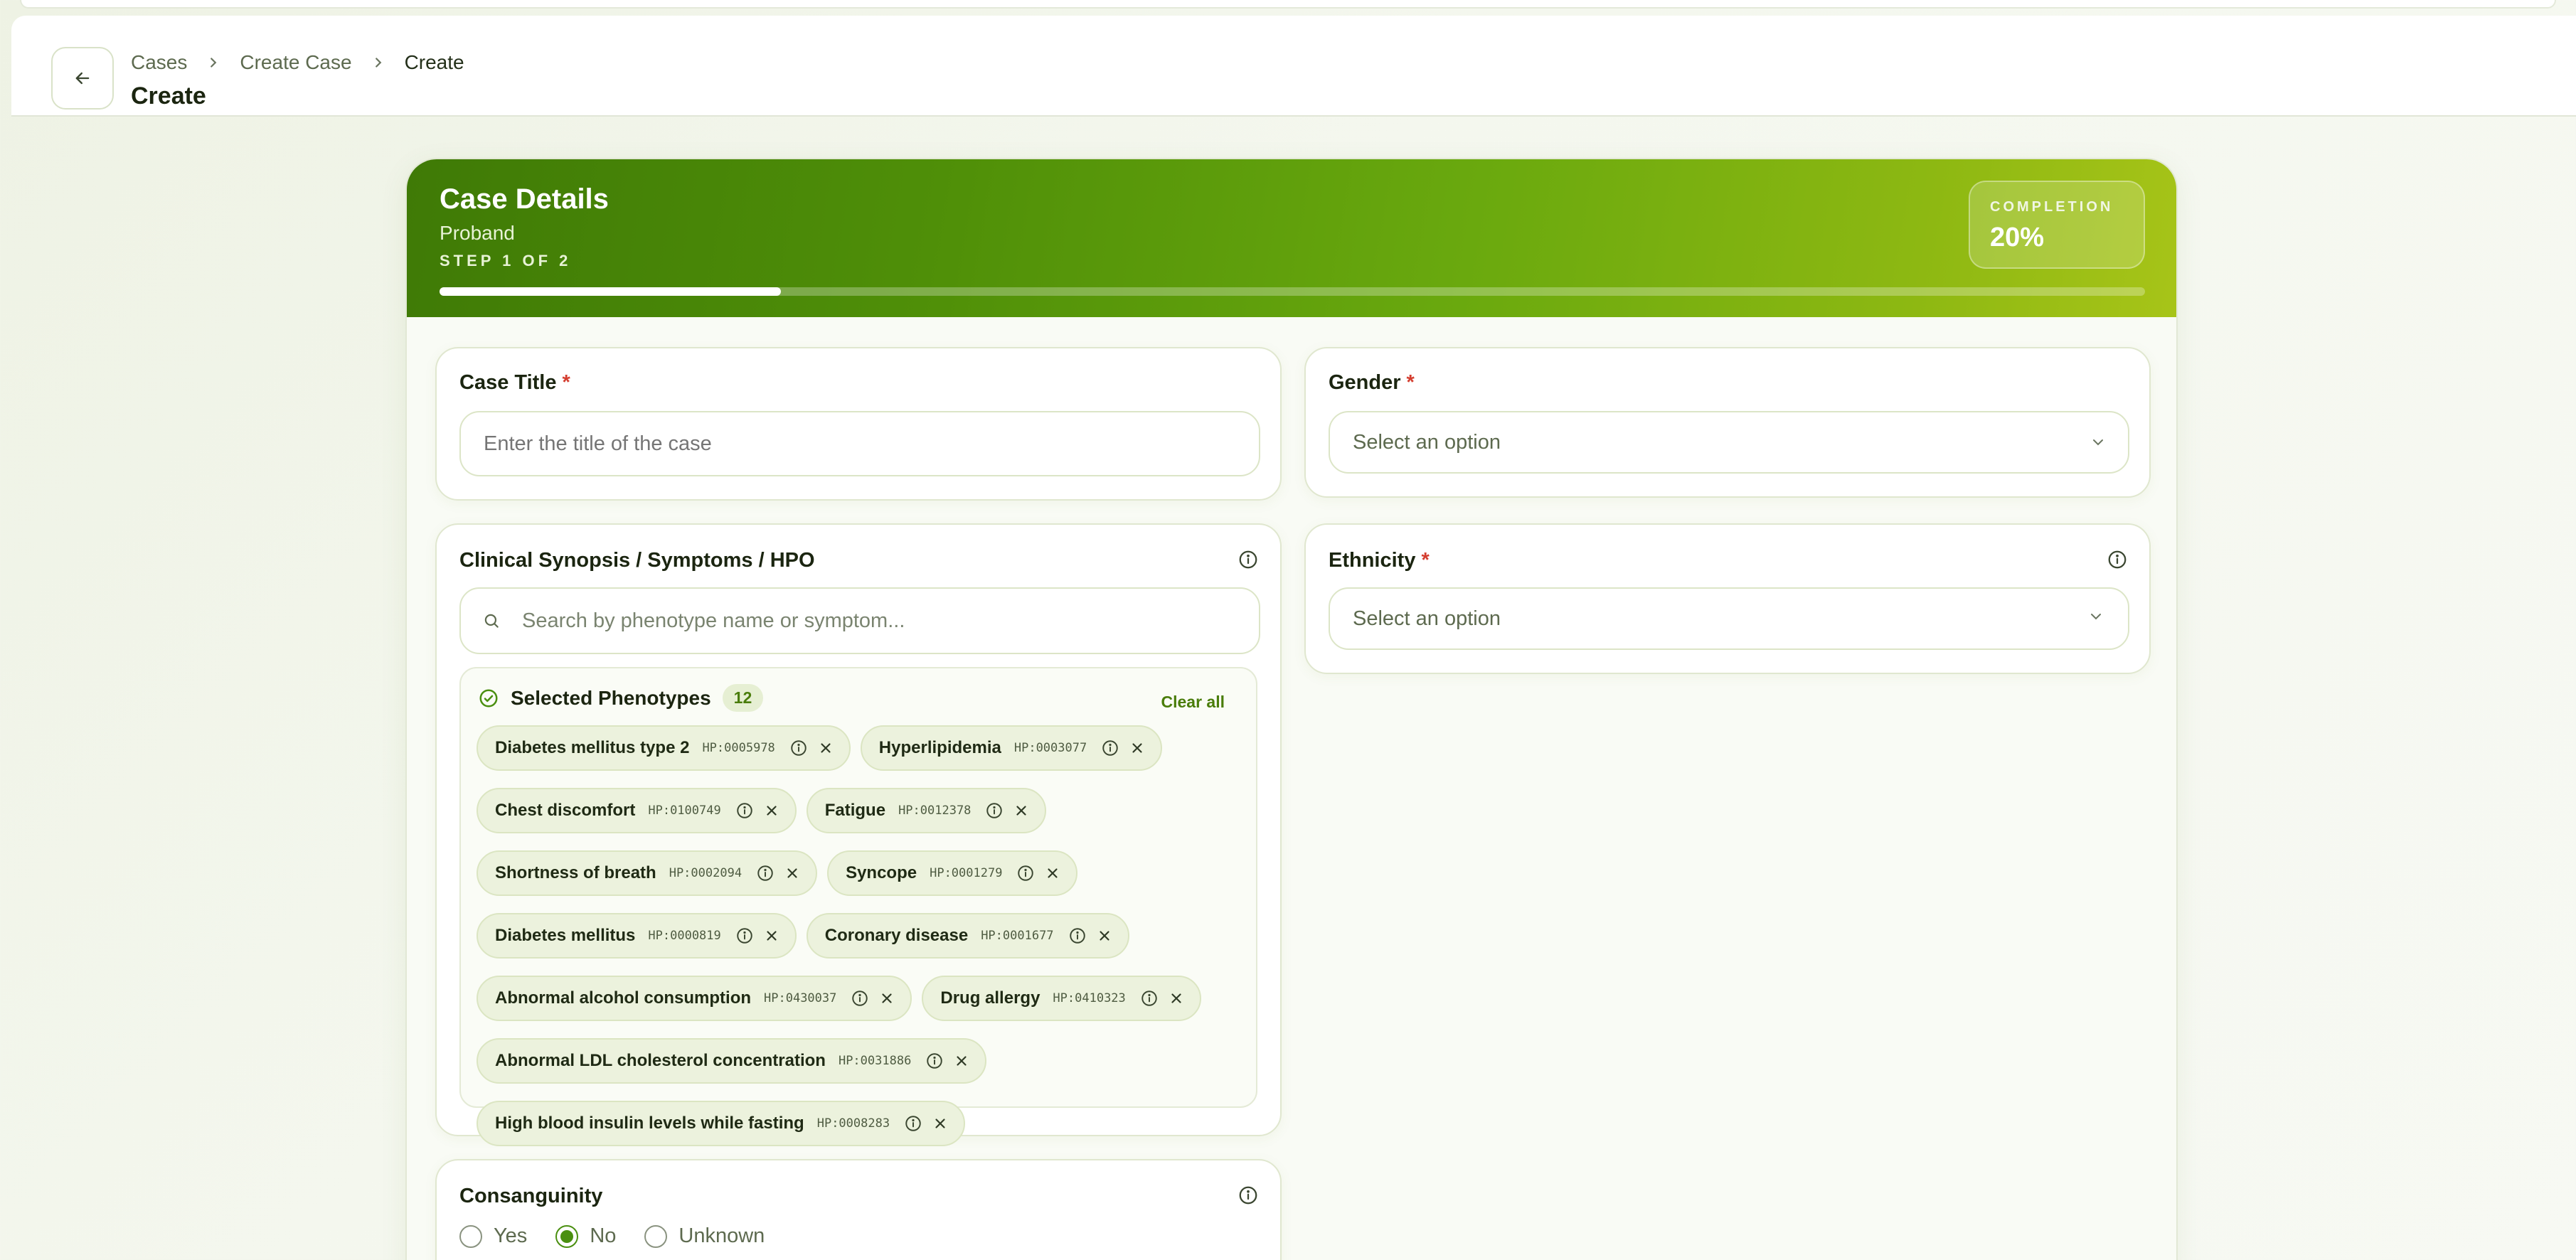 The image size is (2576, 1260). Describe the element at coordinates (738, 748) in the screenshot. I see `phenotype-chip-code: HP:0005978` at that location.